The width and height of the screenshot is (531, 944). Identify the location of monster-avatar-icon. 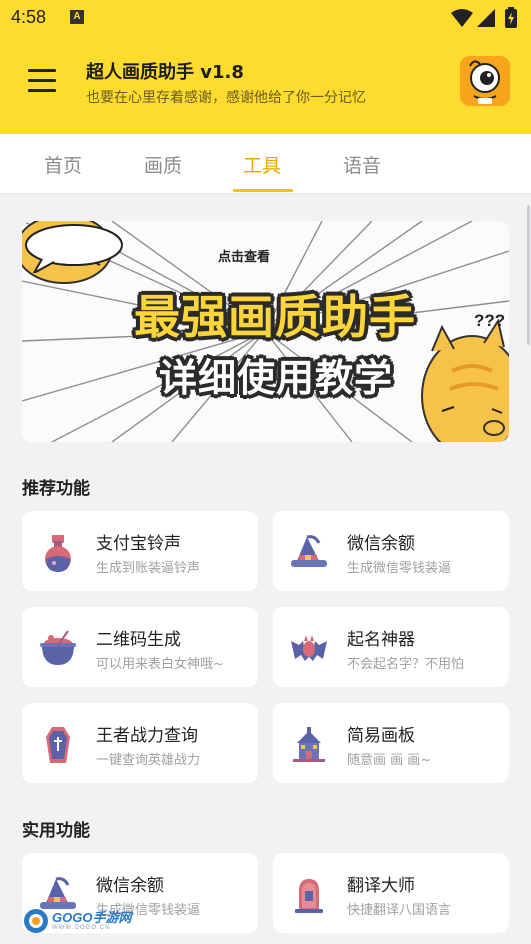
(485, 81).